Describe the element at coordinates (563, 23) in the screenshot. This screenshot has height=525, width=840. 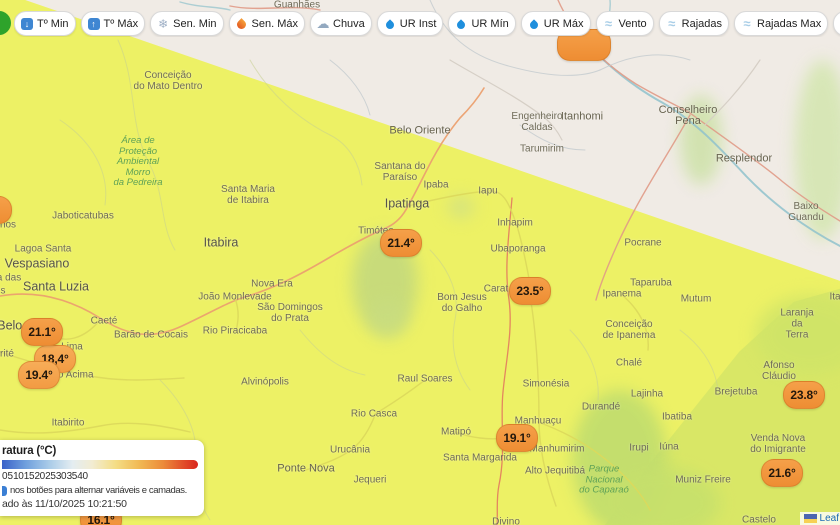
I see `toolbar-button-label: UR Máx` at that location.